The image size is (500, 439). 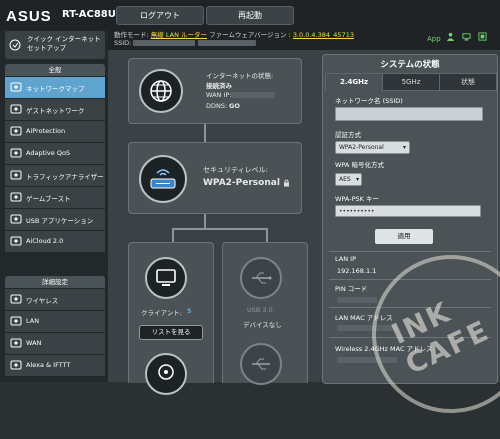 I want to click on sidebar-item-alexa: Alexa & IFTTT, so click(x=55, y=366).